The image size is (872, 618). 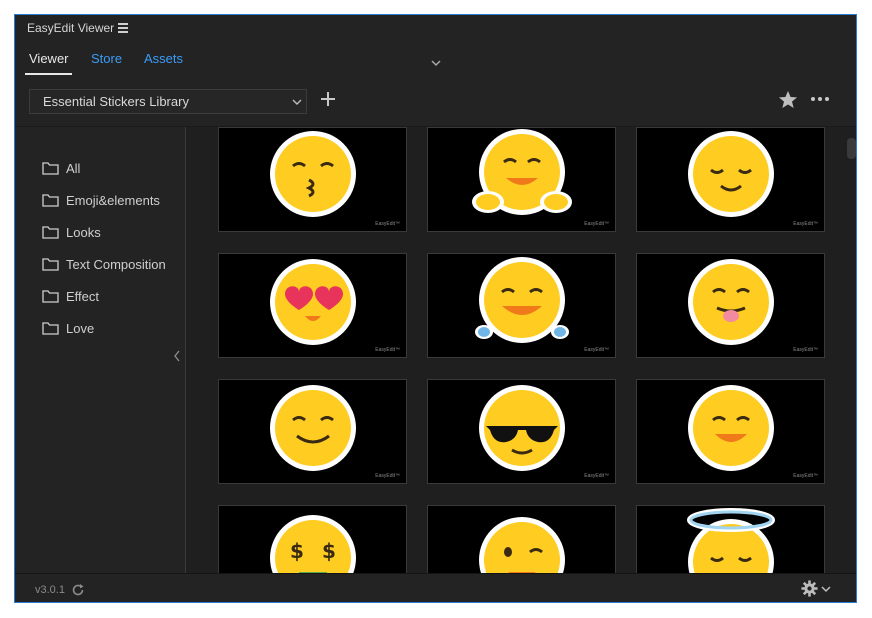 What do you see at coordinates (83, 296) in the screenshot?
I see `sidebar-item-label: Effect` at bounding box center [83, 296].